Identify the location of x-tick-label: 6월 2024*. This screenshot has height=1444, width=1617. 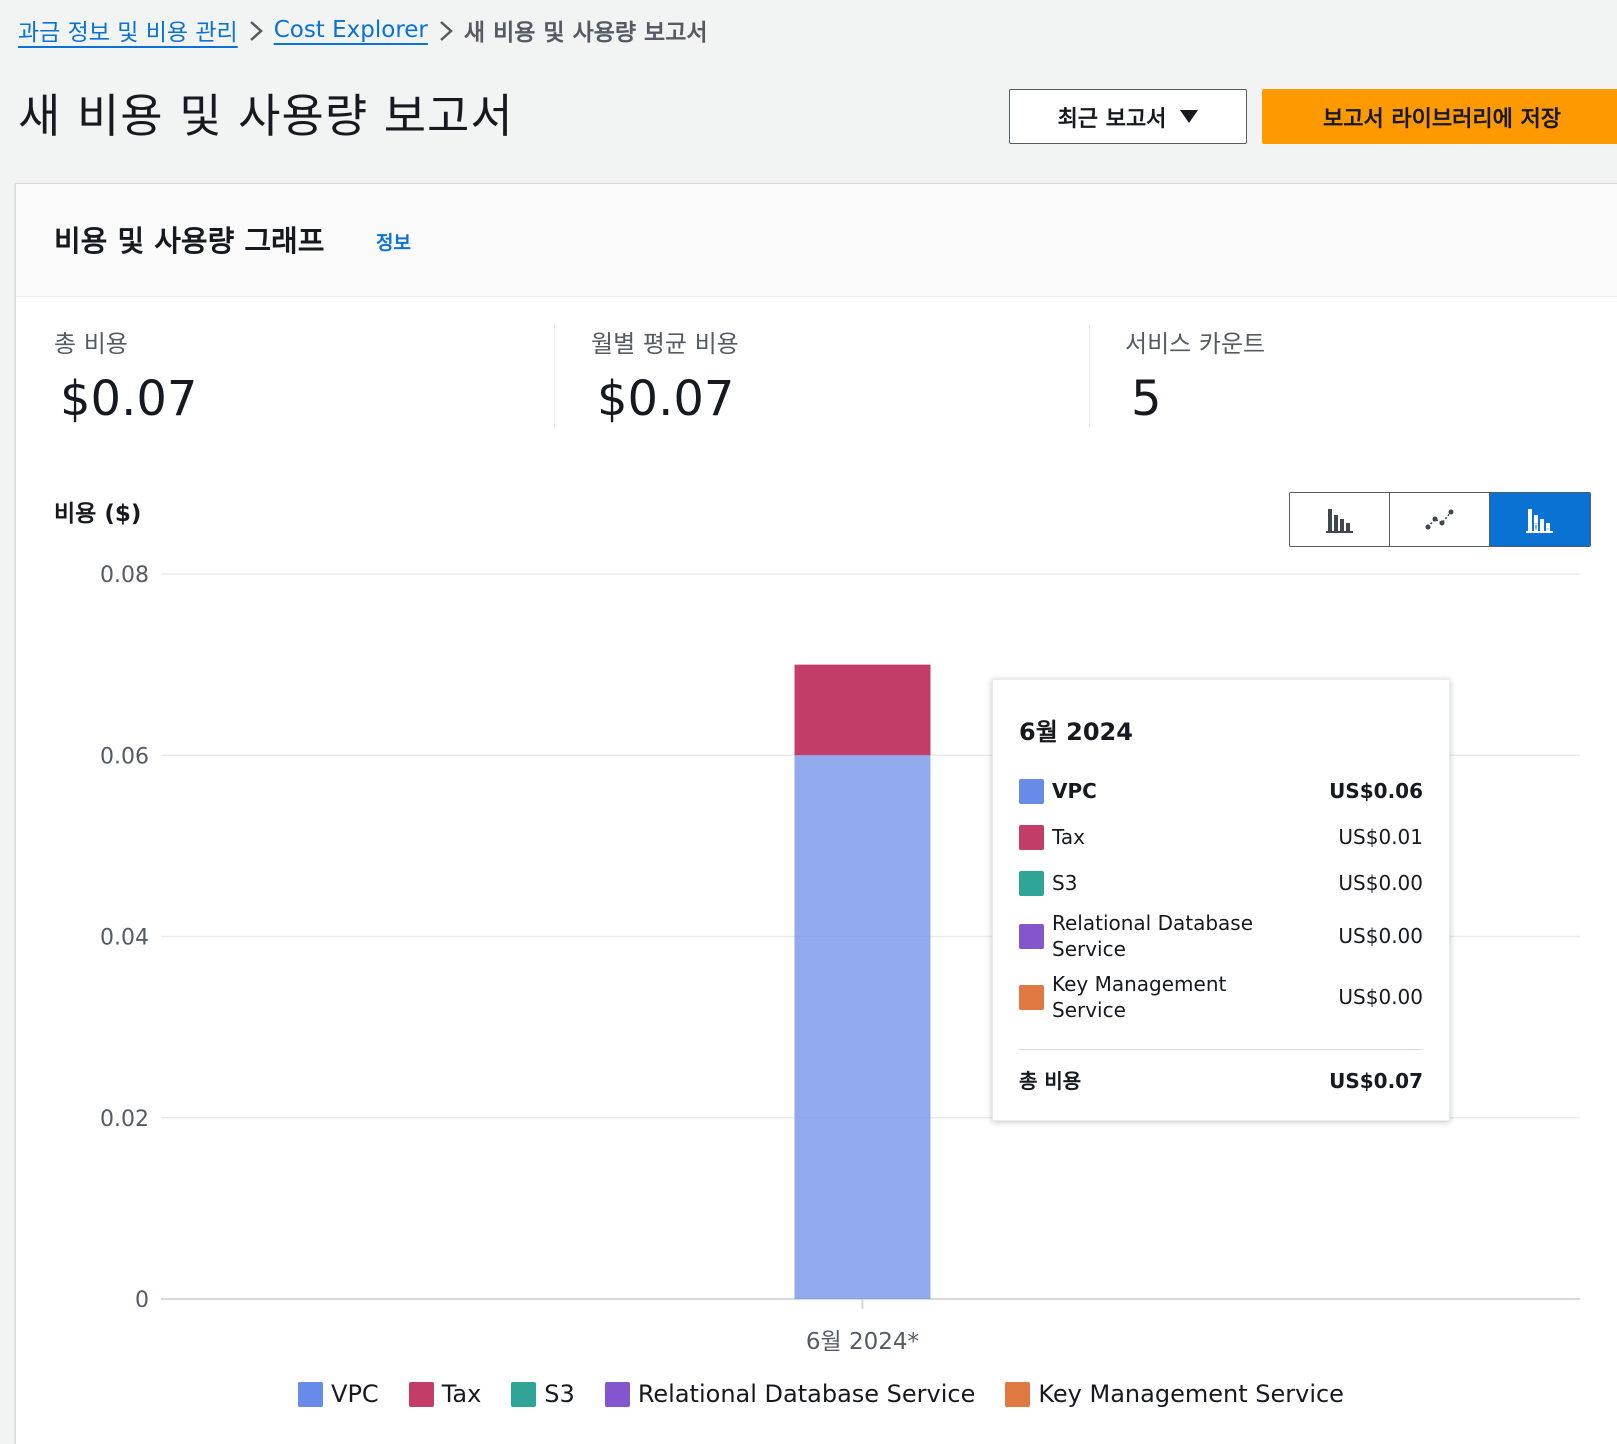
(862, 1342).